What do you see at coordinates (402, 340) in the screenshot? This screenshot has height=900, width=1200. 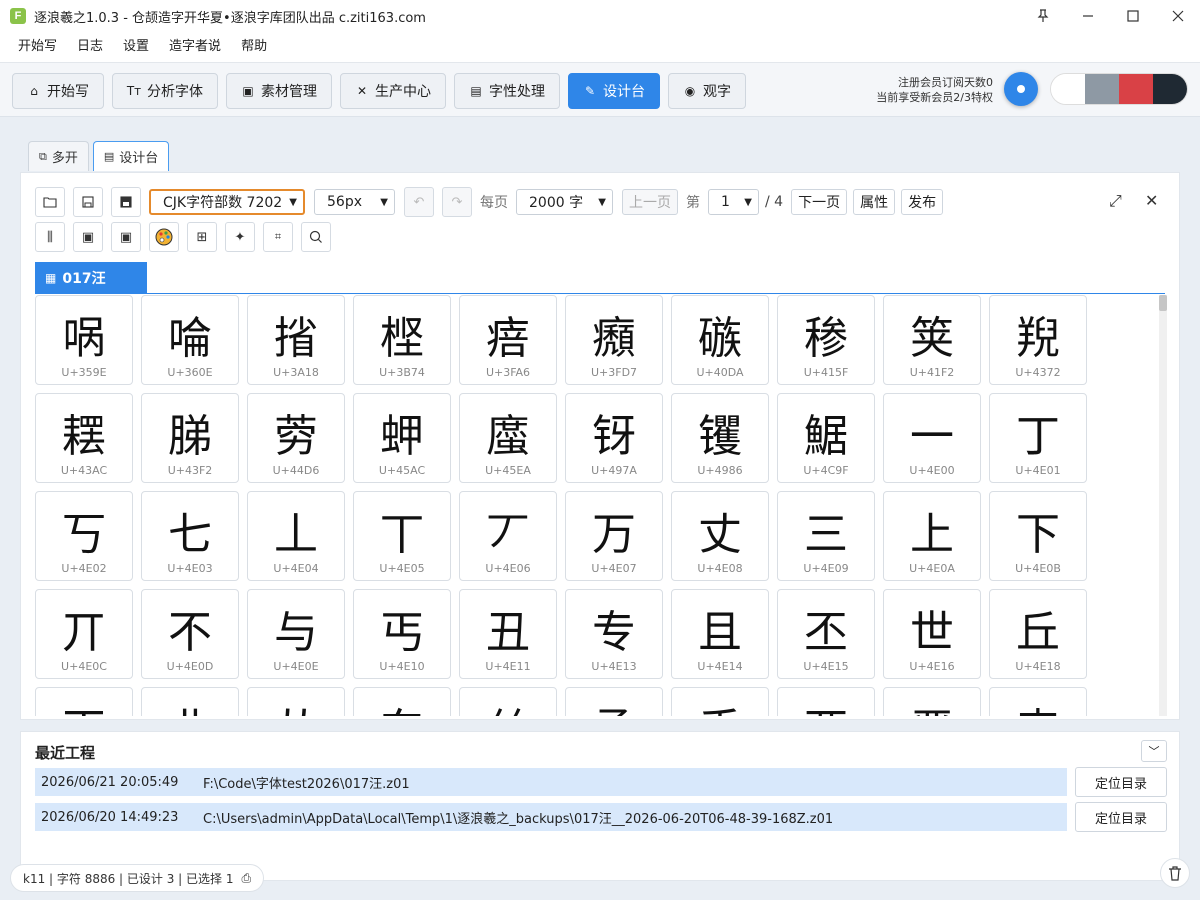 I see `glyph-cell: 㭴 U+3B74` at bounding box center [402, 340].